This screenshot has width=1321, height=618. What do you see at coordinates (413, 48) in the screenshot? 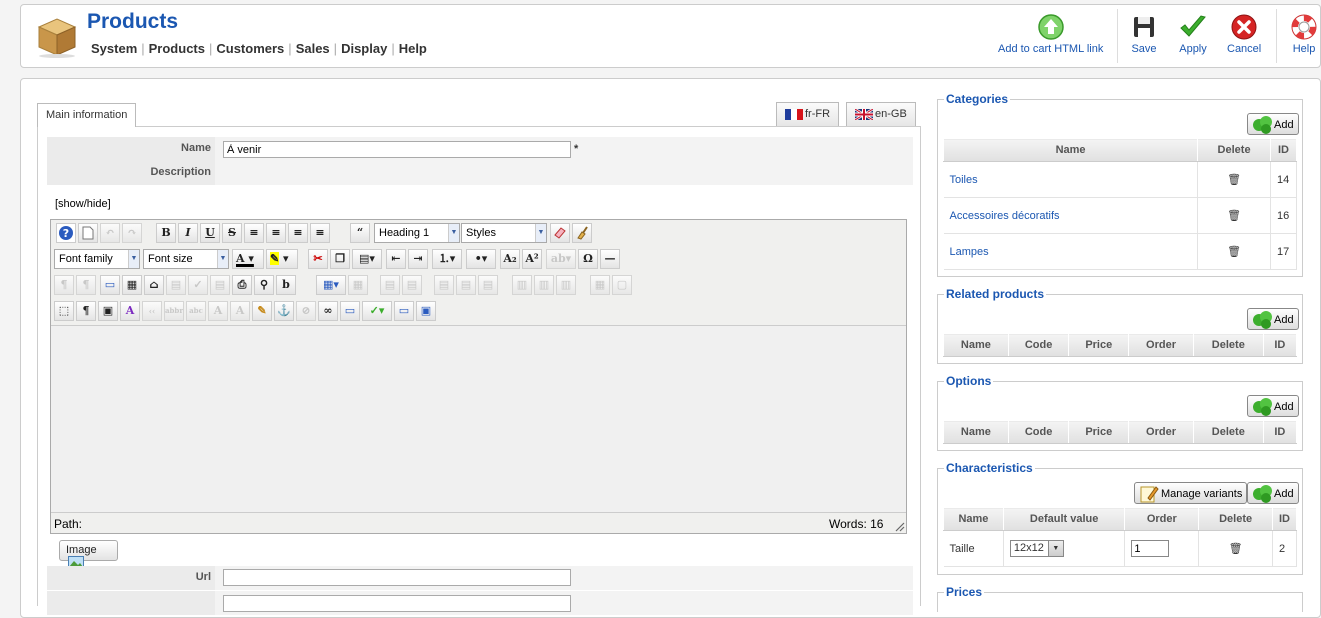
I see `menu-help: Help` at bounding box center [413, 48].